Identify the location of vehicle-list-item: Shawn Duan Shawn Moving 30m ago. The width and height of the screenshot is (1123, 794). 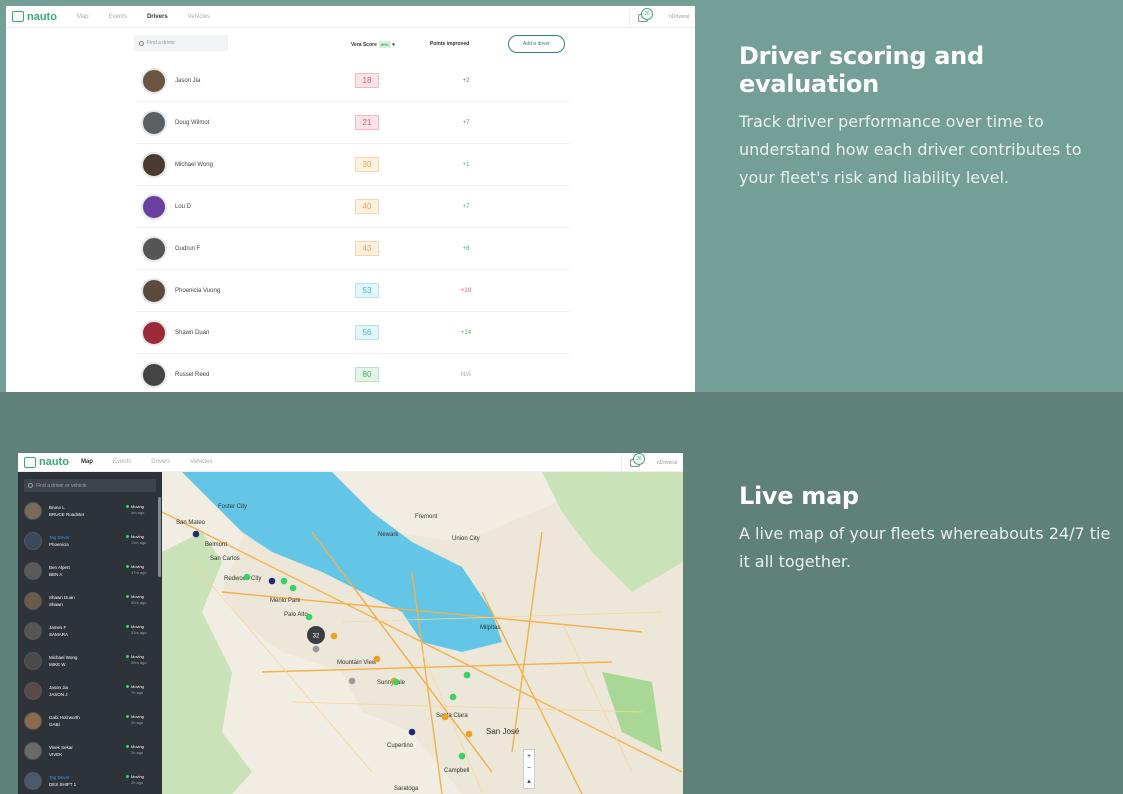
(90, 601).